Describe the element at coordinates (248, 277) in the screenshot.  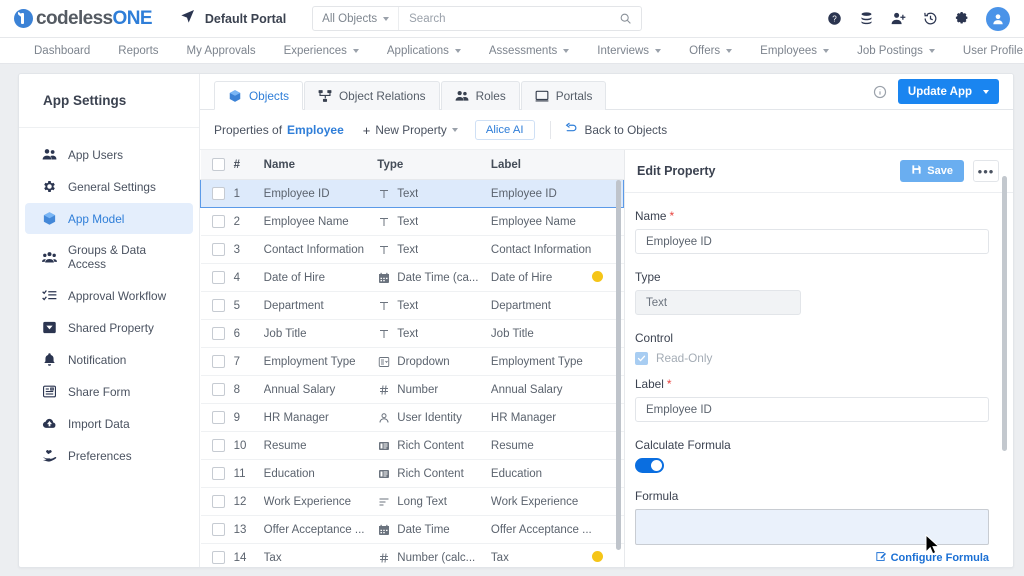
I see `row-number: 4` at that location.